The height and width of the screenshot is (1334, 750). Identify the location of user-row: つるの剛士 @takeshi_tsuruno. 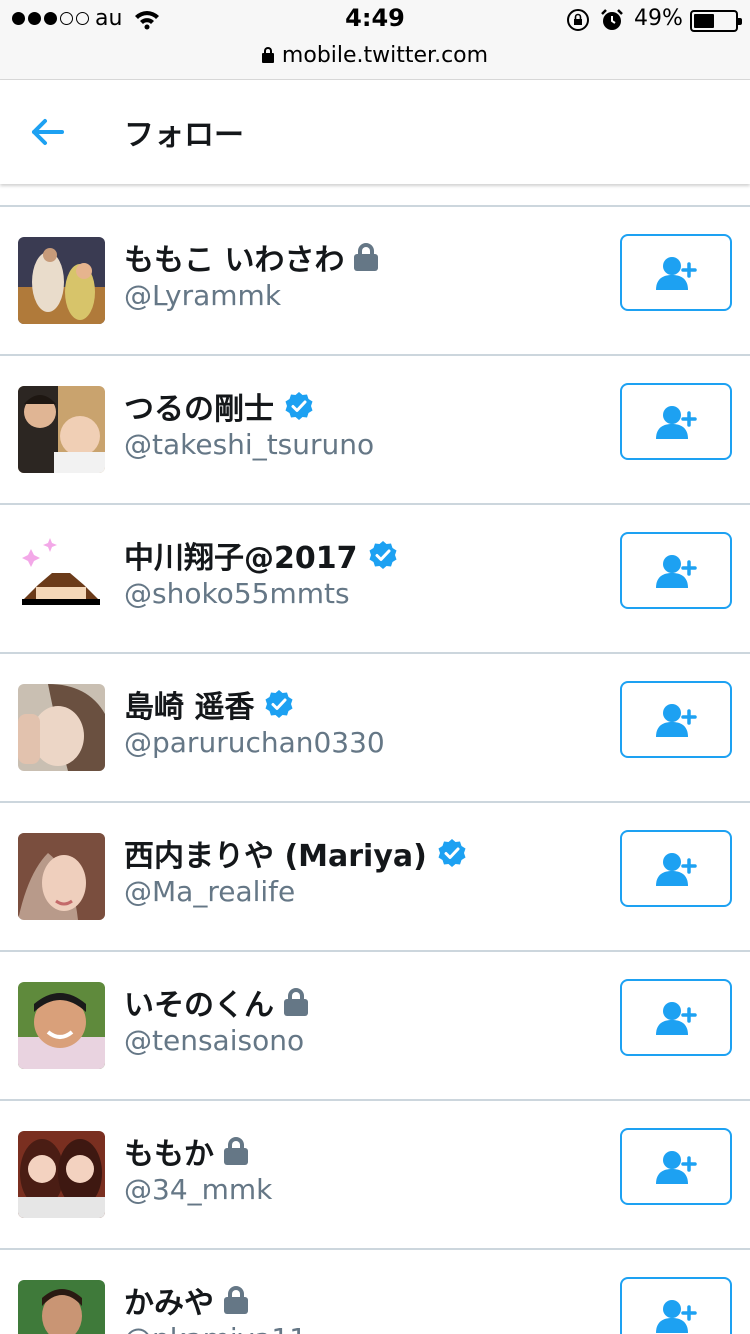
(375, 430).